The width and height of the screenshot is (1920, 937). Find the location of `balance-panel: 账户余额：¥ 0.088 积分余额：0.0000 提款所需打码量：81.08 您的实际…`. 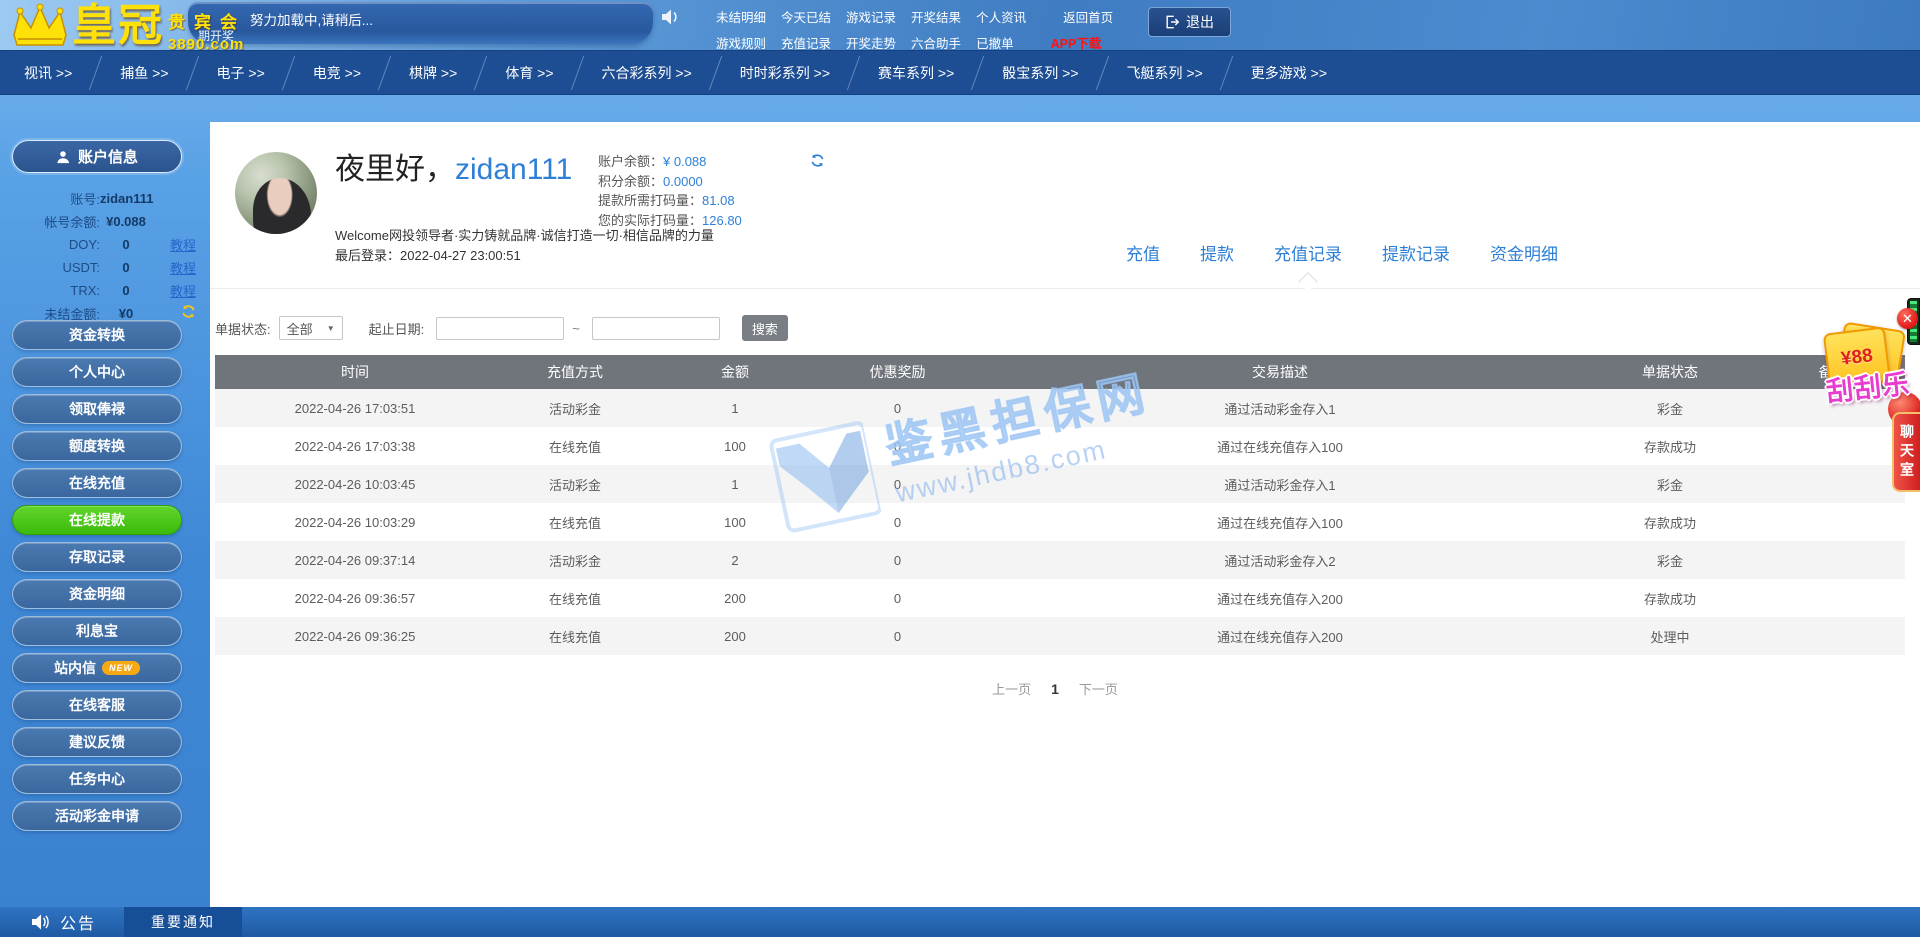

balance-panel: 账户余额：¥ 0.088 积分余额：0.0000 提款所需打码量：81.08 您的实际… is located at coordinates (718, 191).